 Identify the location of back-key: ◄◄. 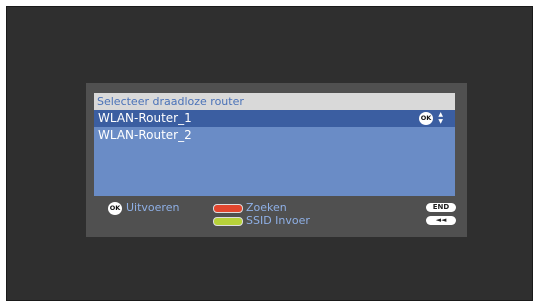
(441, 220).